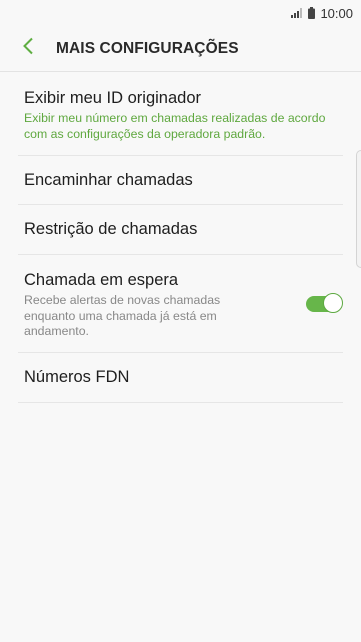  I want to click on setting-fdn-title: Números FDN, so click(77, 377).